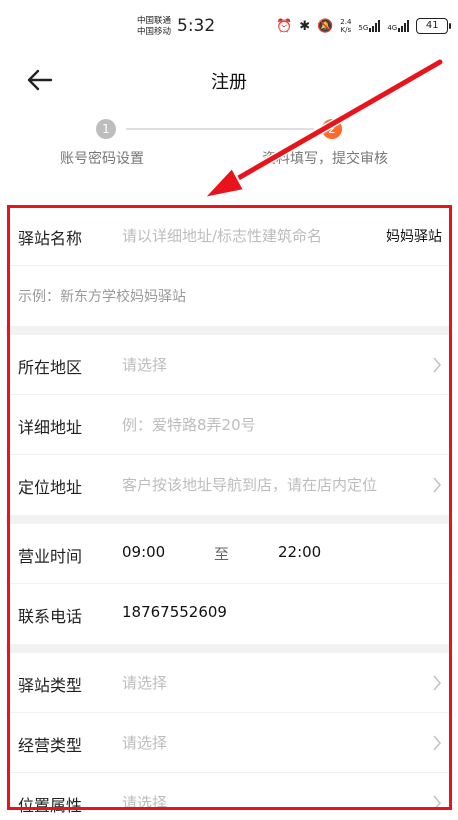 The width and height of the screenshot is (458, 820). I want to click on station-type-label: 驿站类型, so click(50, 685).